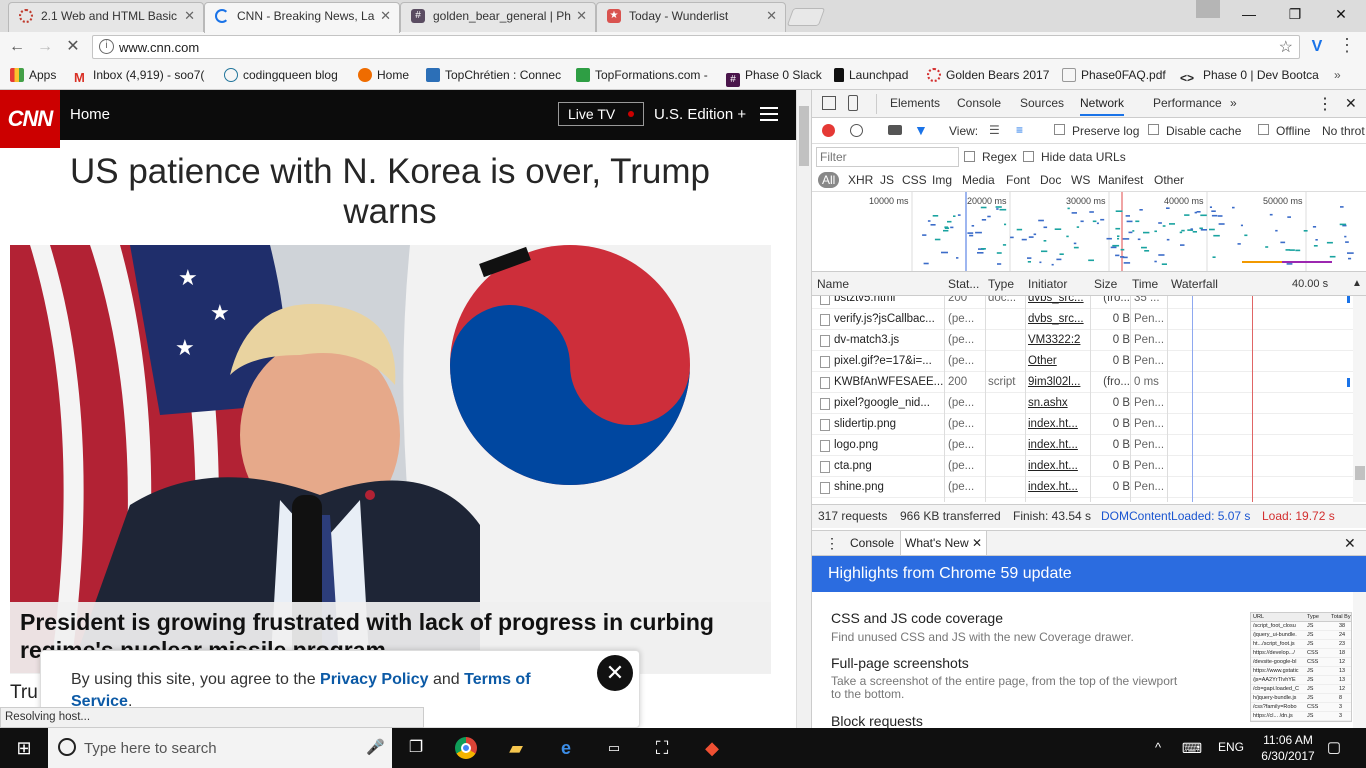 This screenshot has width=1366, height=768. Describe the element at coordinates (1325, 104) in the screenshot. I see `devtools-menu-icon: ⋮` at that location.